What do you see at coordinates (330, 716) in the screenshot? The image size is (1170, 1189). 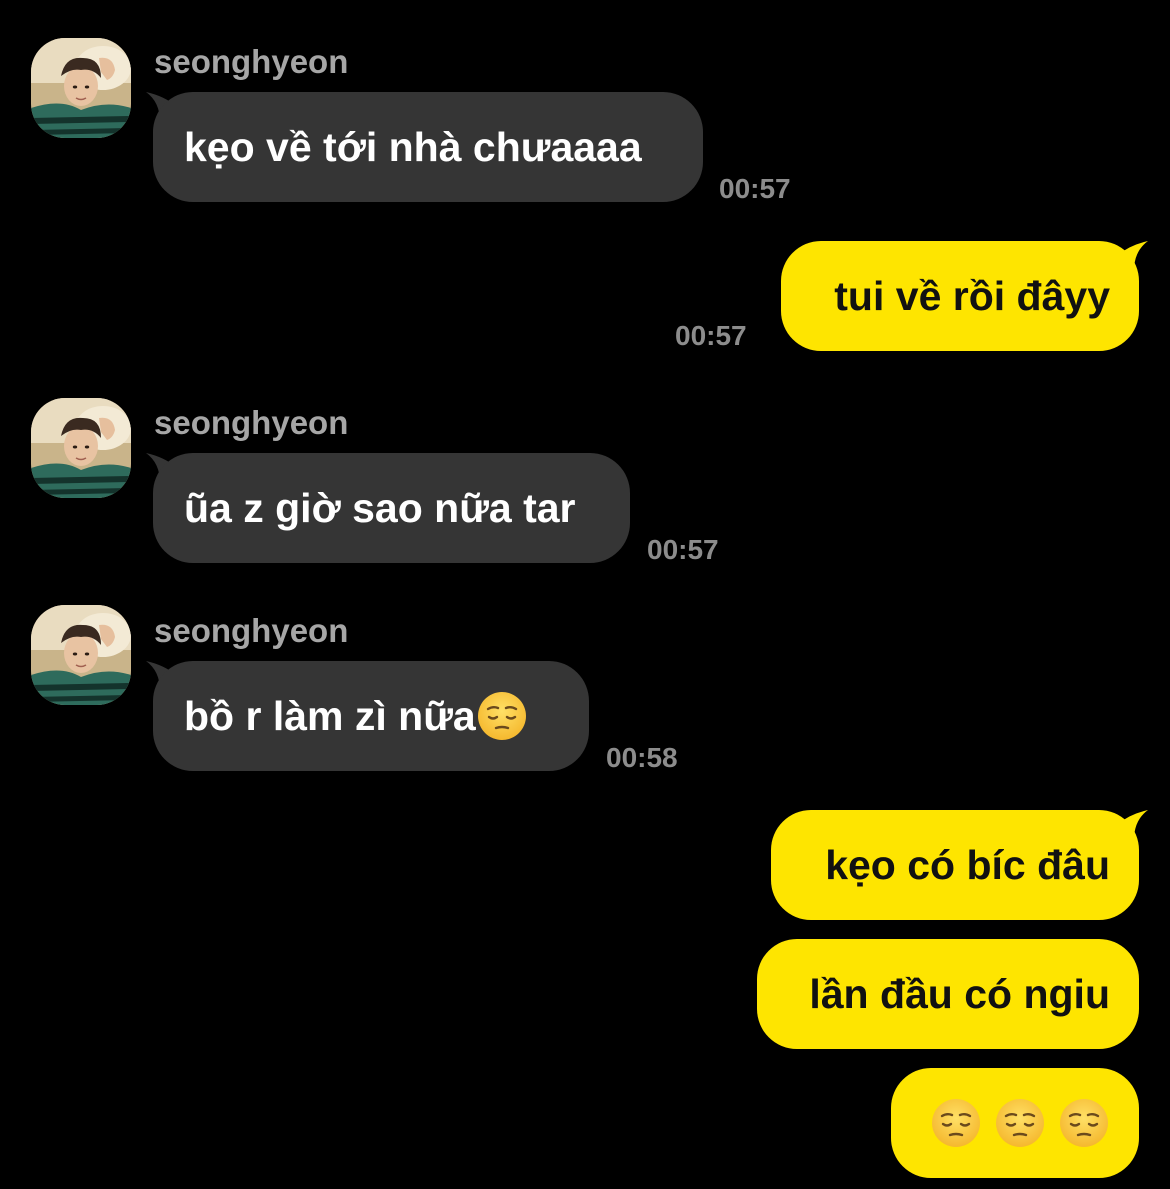 I see `message-text: bồ r làm zì nữa` at bounding box center [330, 716].